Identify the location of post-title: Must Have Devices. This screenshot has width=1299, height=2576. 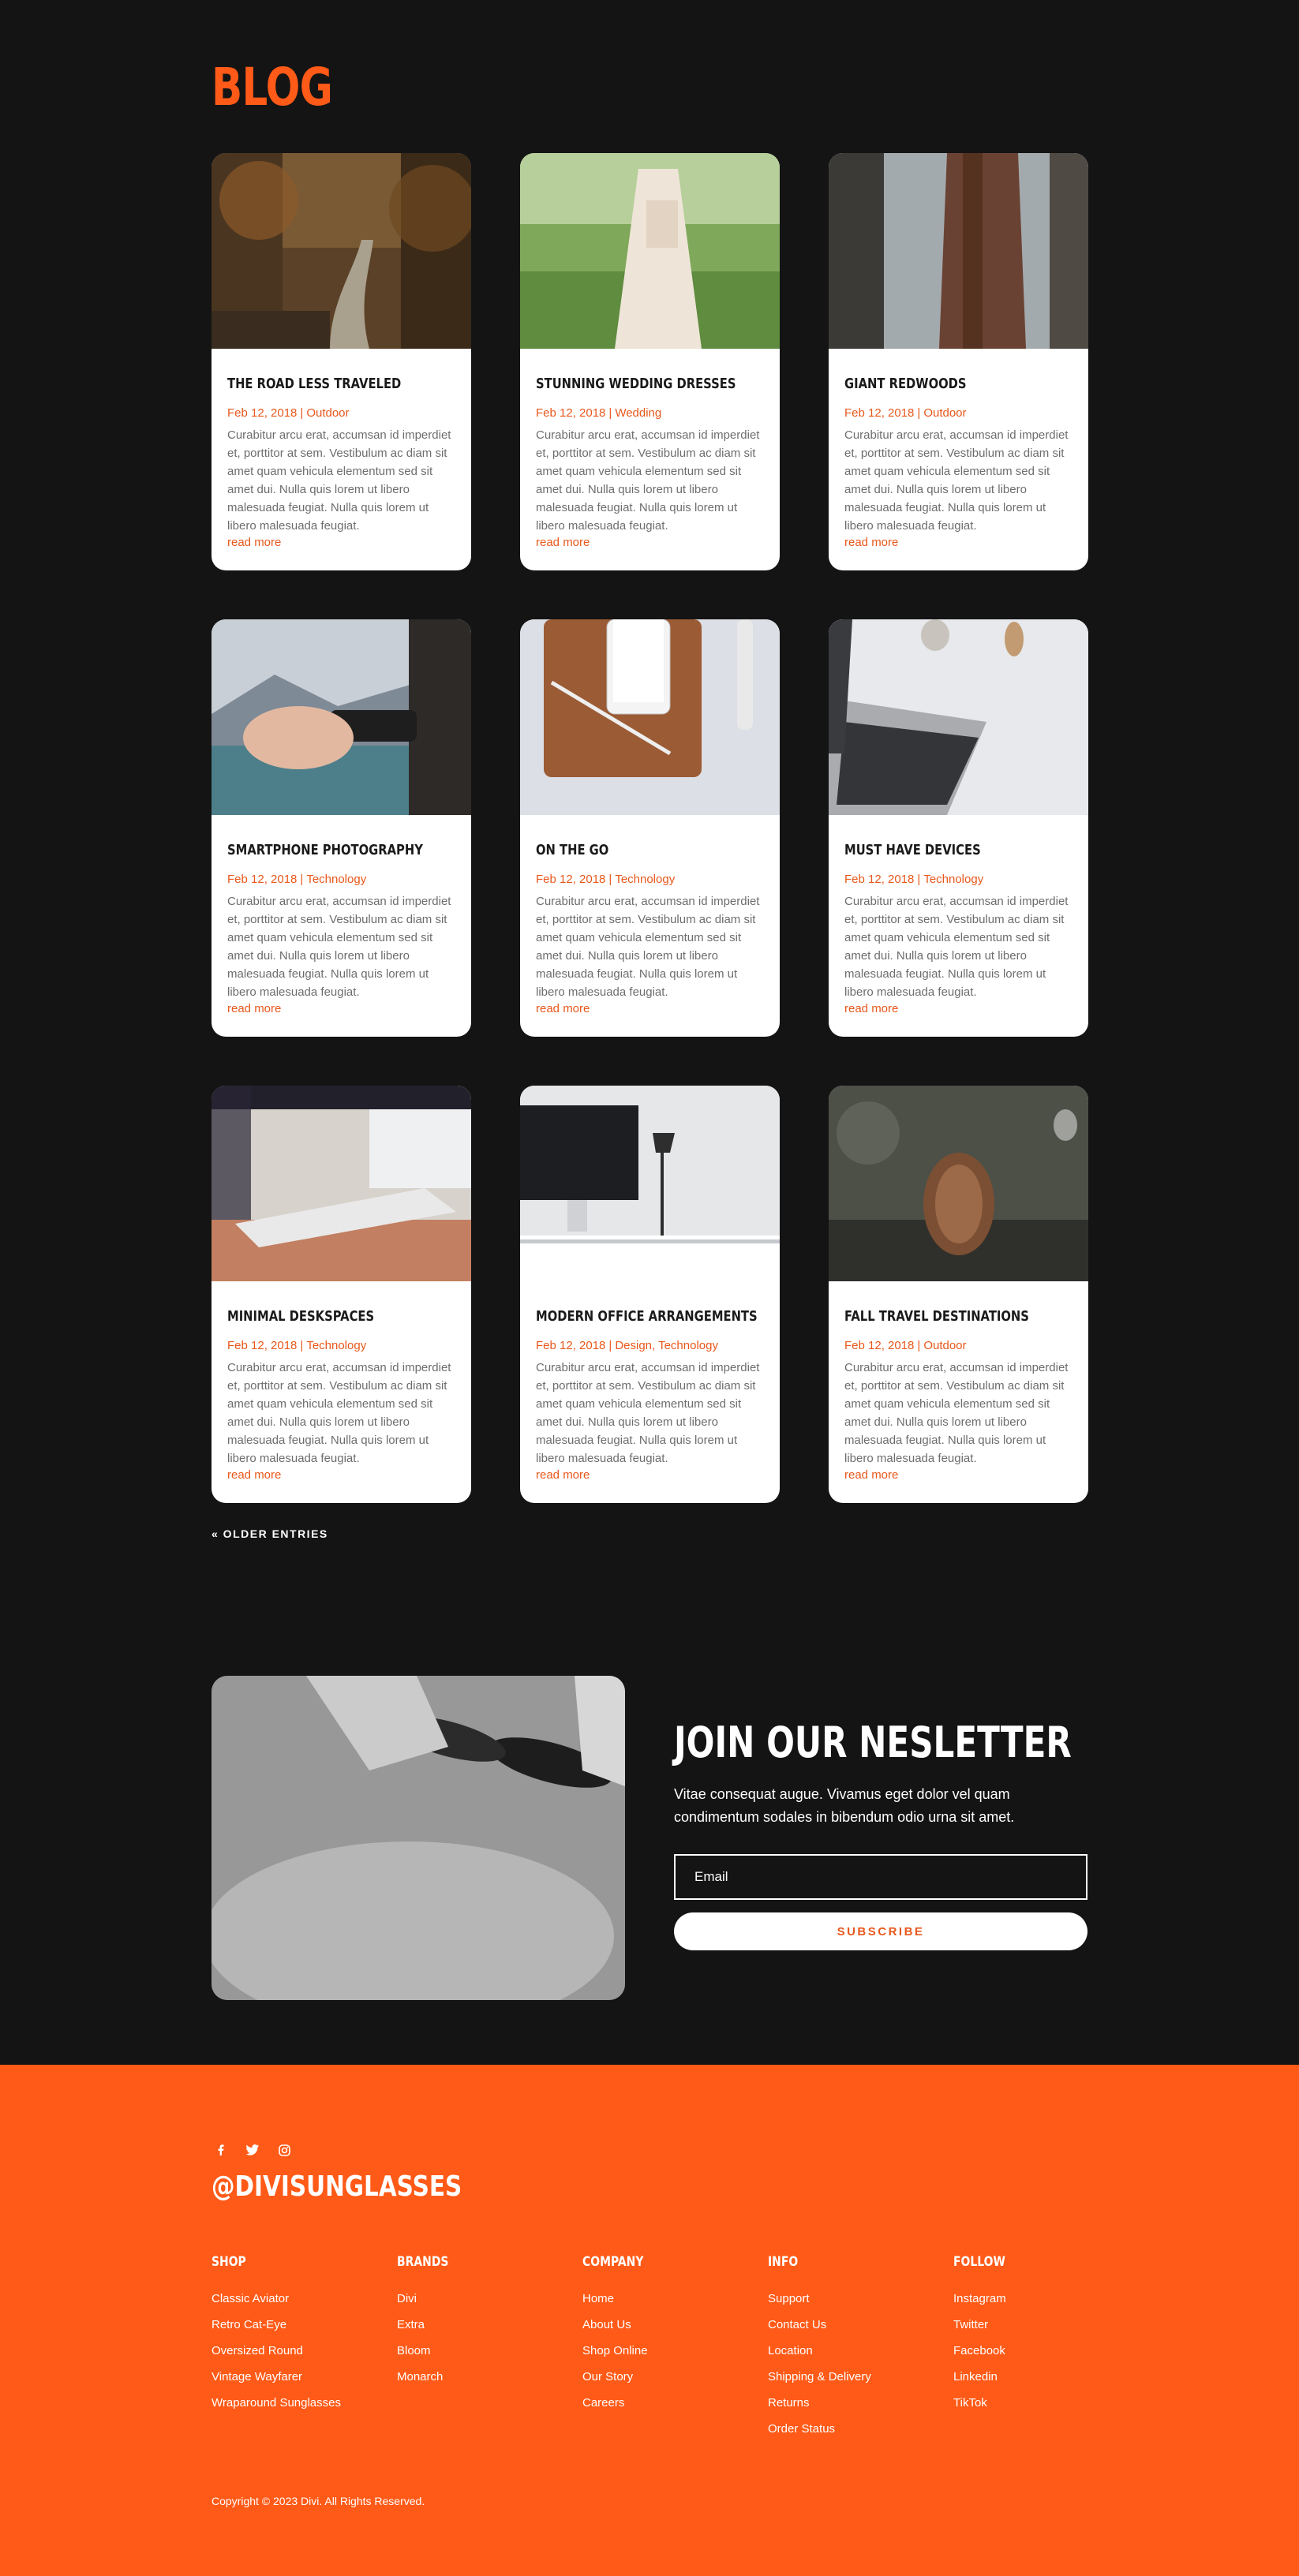
(937, 850).